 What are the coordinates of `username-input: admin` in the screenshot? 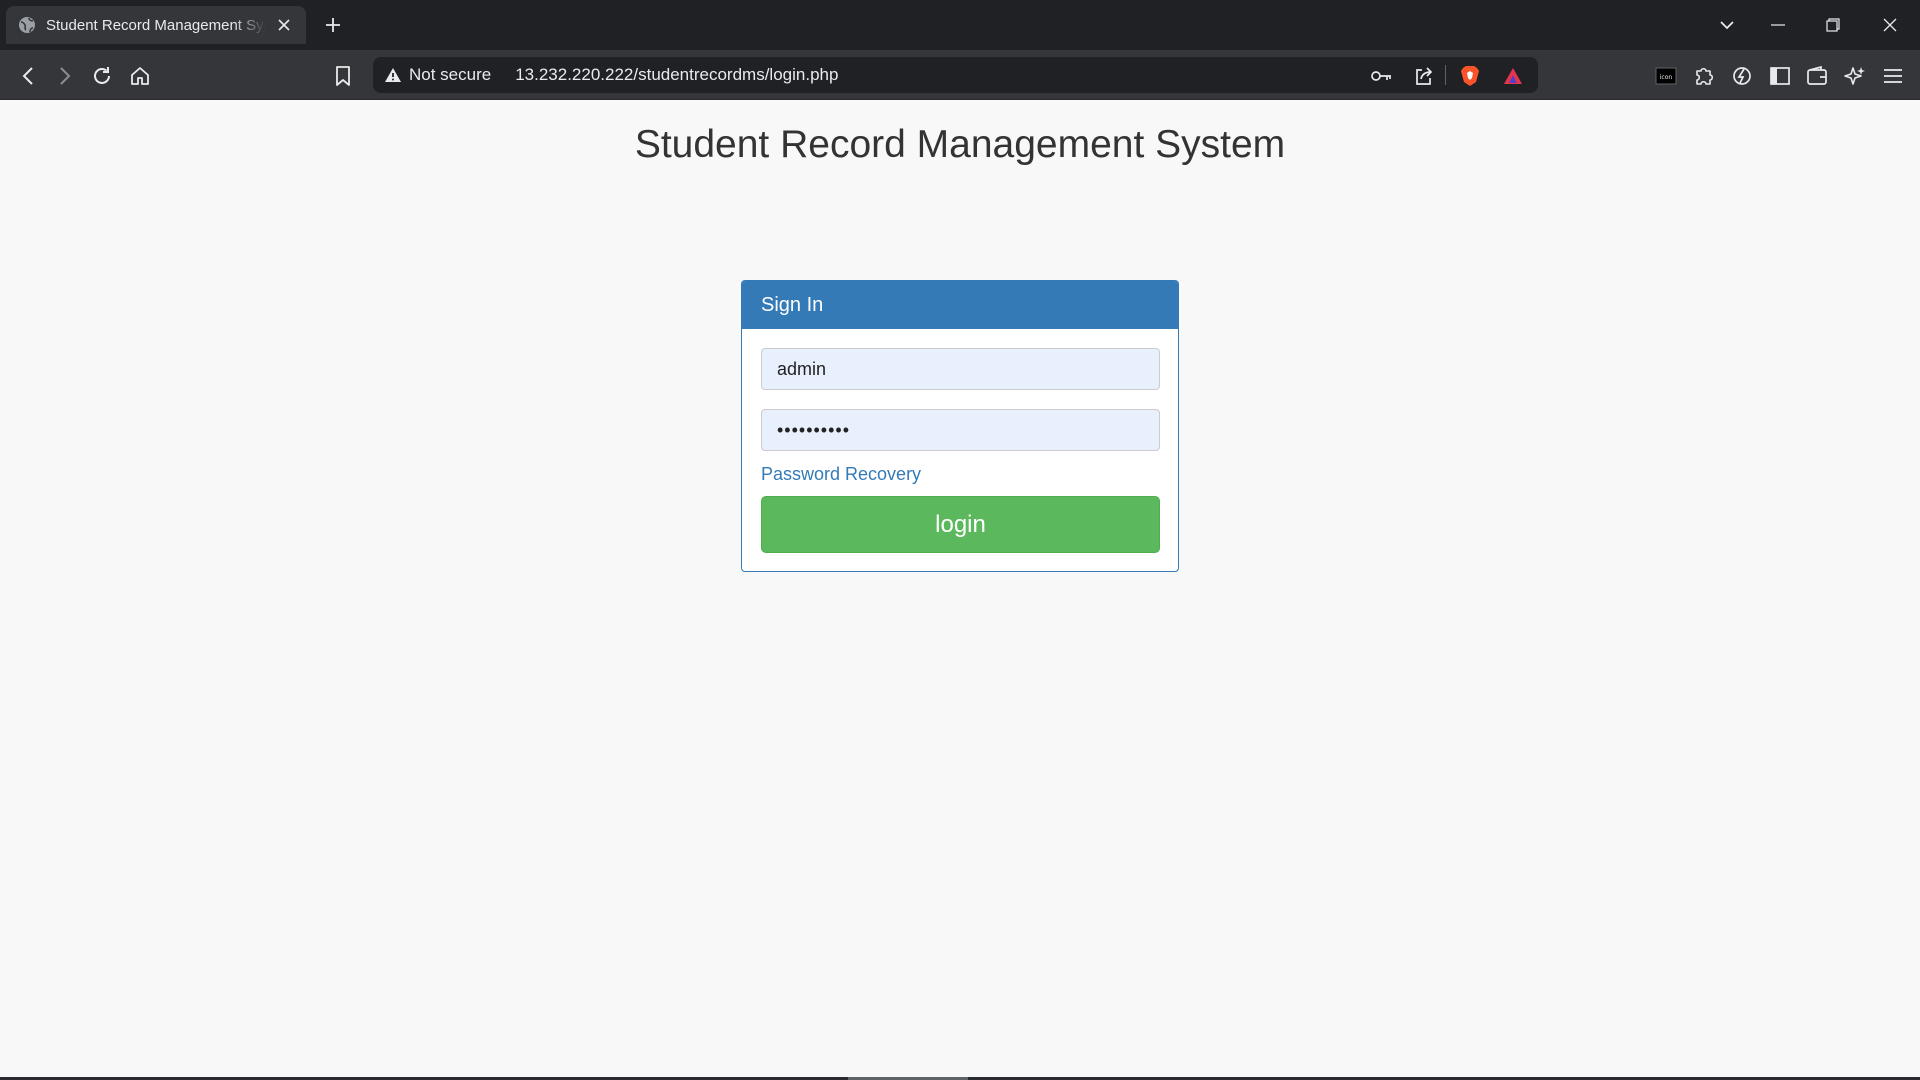 It's located at (960, 369).